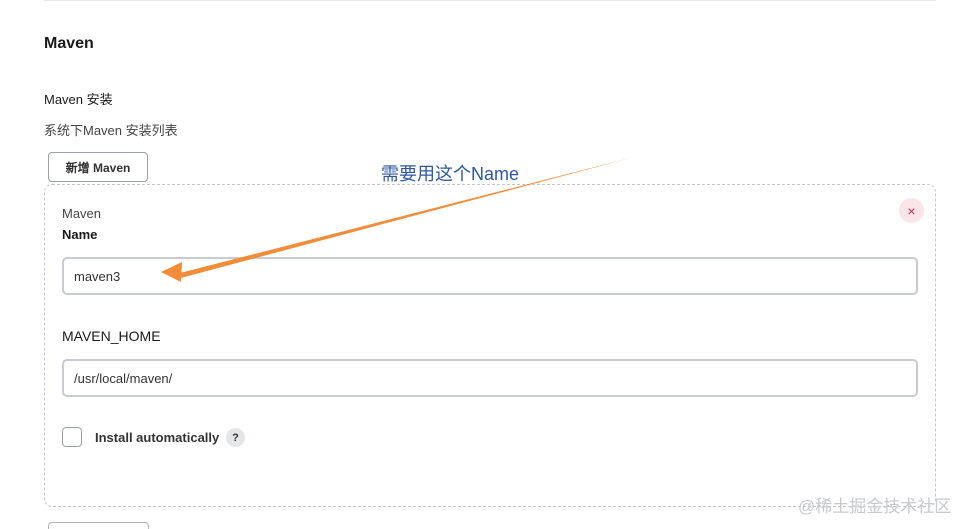 This screenshot has width=978, height=529. What do you see at coordinates (450, 174) in the screenshot?
I see `annotation-text: 需要用这个Name` at bounding box center [450, 174].